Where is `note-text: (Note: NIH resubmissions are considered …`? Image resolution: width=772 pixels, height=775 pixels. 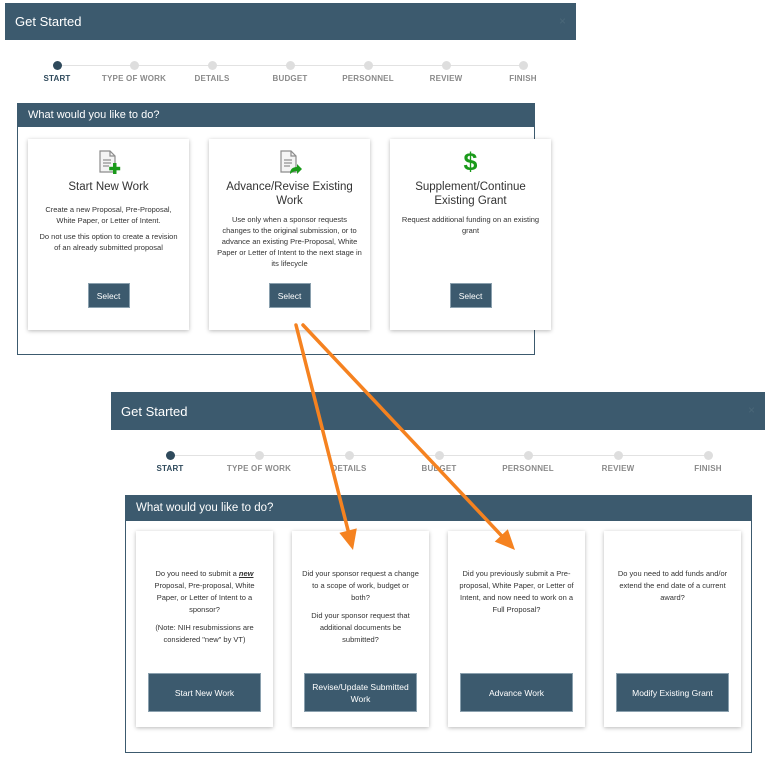 note-text: (Note: NIH resubmissions are considered … is located at coordinates (204, 633).